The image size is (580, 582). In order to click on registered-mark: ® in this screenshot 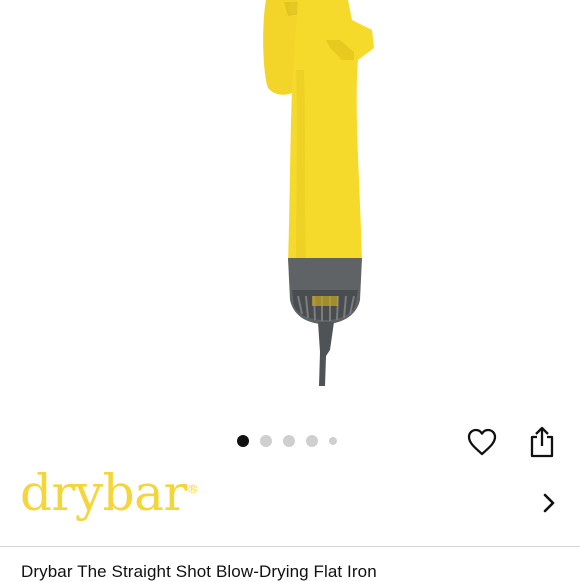, I will do `click(192, 489)`.